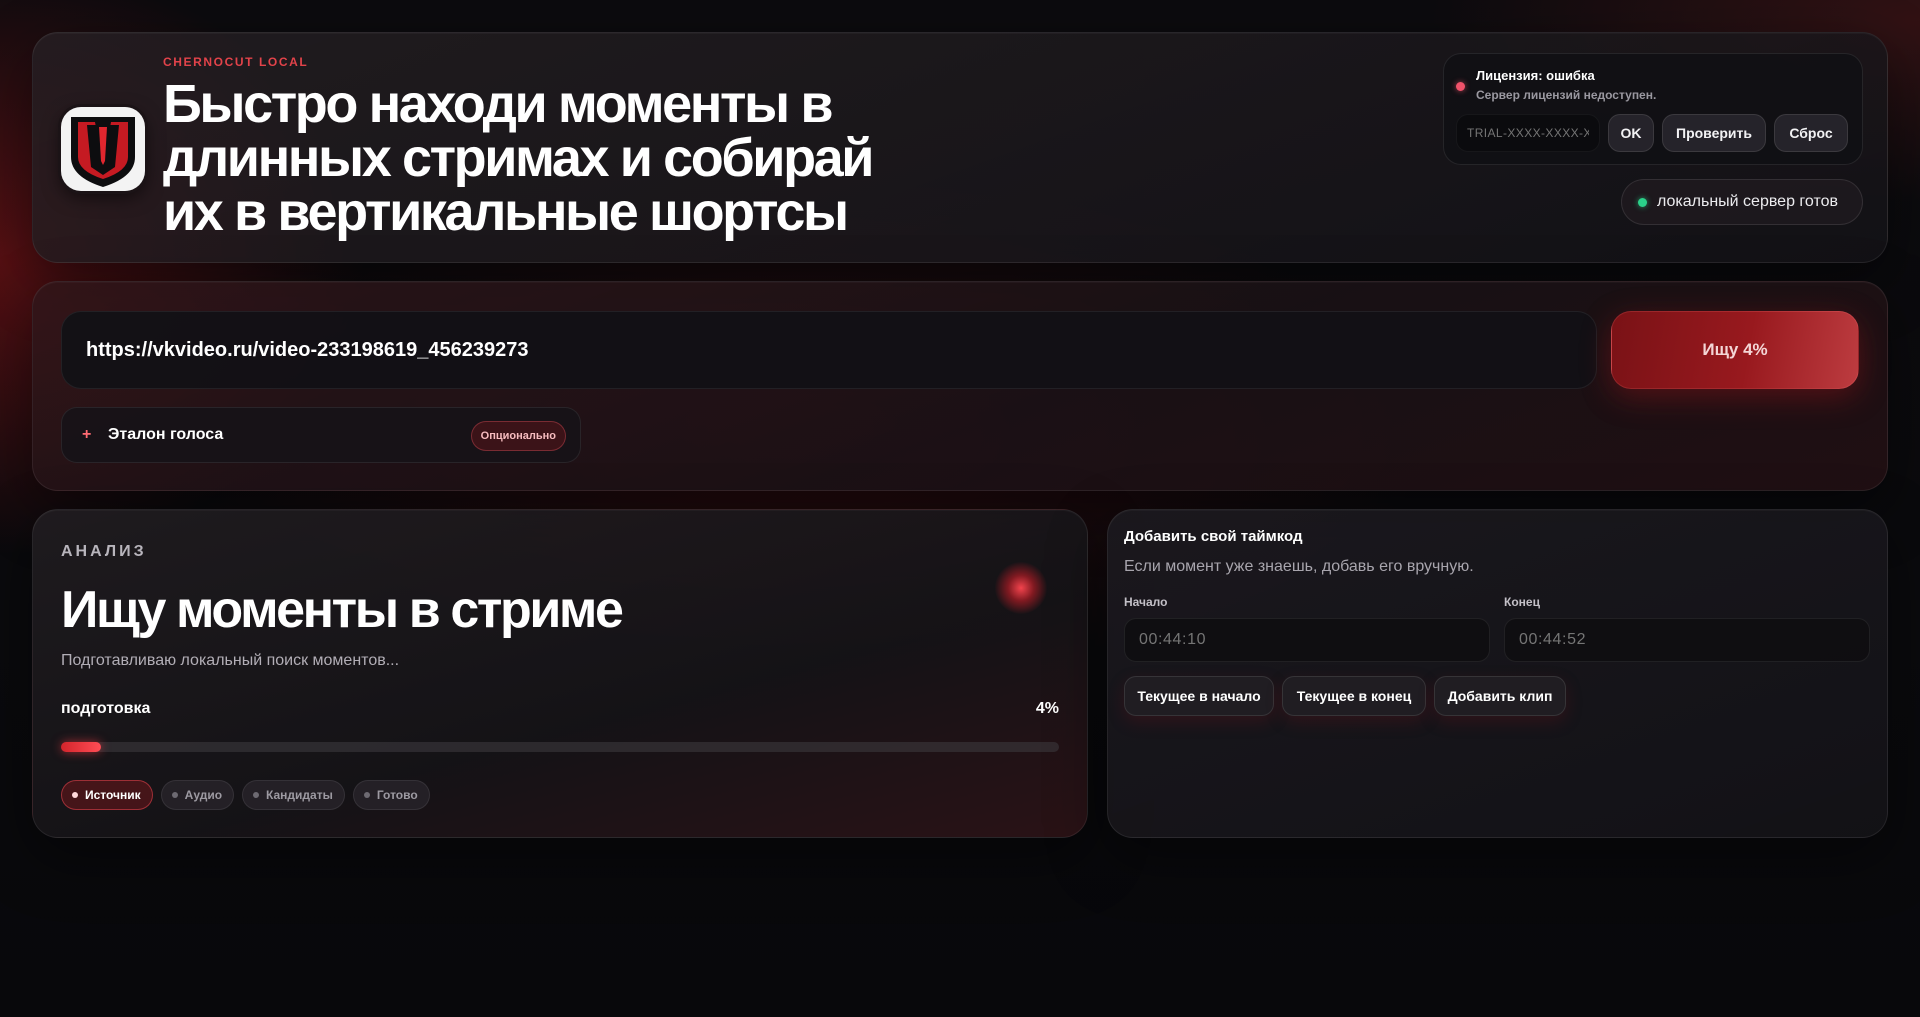 The width and height of the screenshot is (1920, 1017). I want to click on license-error-dot, so click(1460, 86).